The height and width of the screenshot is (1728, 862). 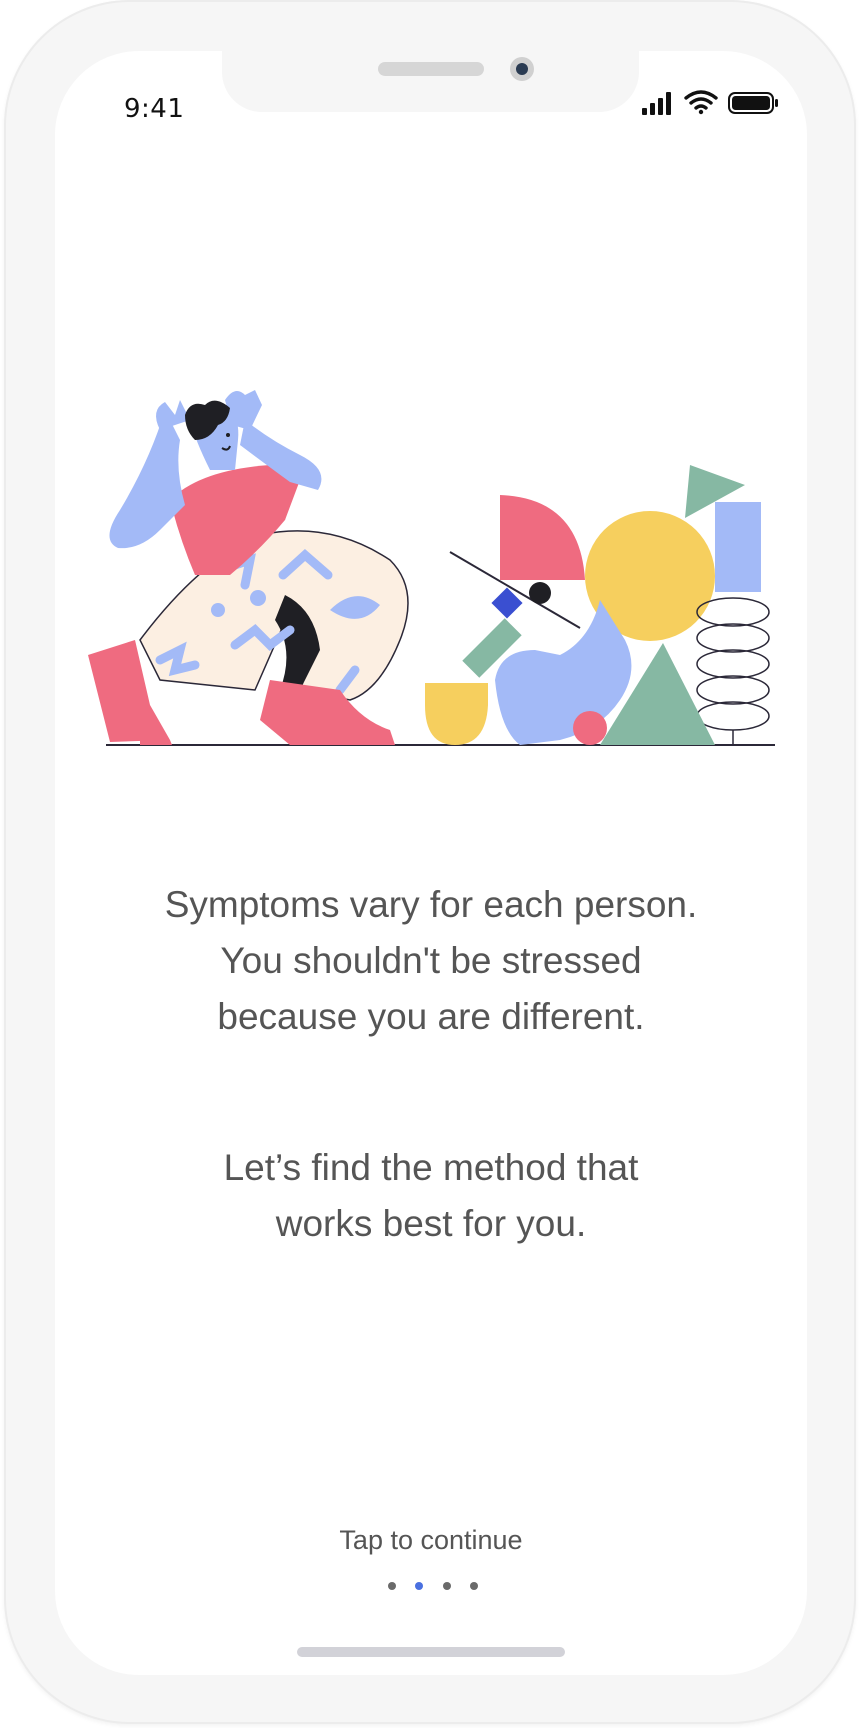 I want to click on cellular-signal-icon, so click(x=656, y=103).